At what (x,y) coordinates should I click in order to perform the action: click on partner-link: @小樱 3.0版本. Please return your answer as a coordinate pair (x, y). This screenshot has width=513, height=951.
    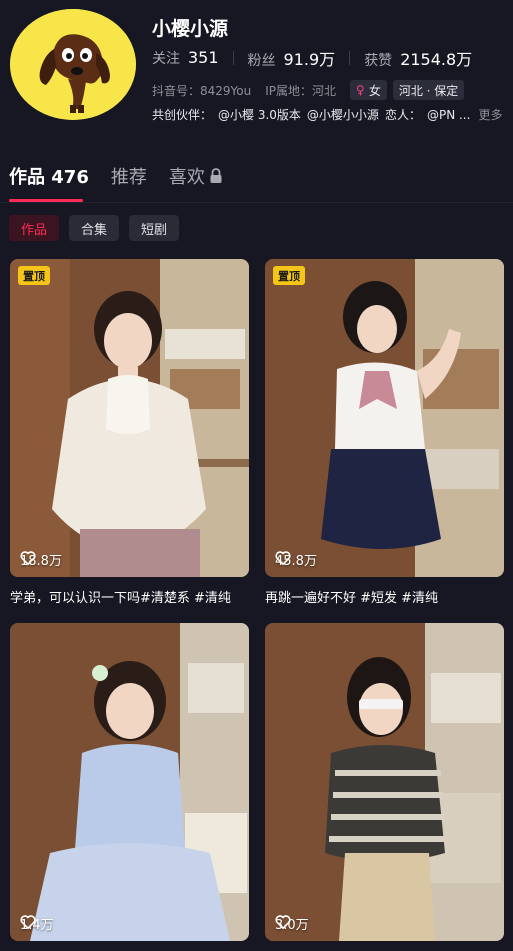
    Looking at the image, I should click on (259, 114).